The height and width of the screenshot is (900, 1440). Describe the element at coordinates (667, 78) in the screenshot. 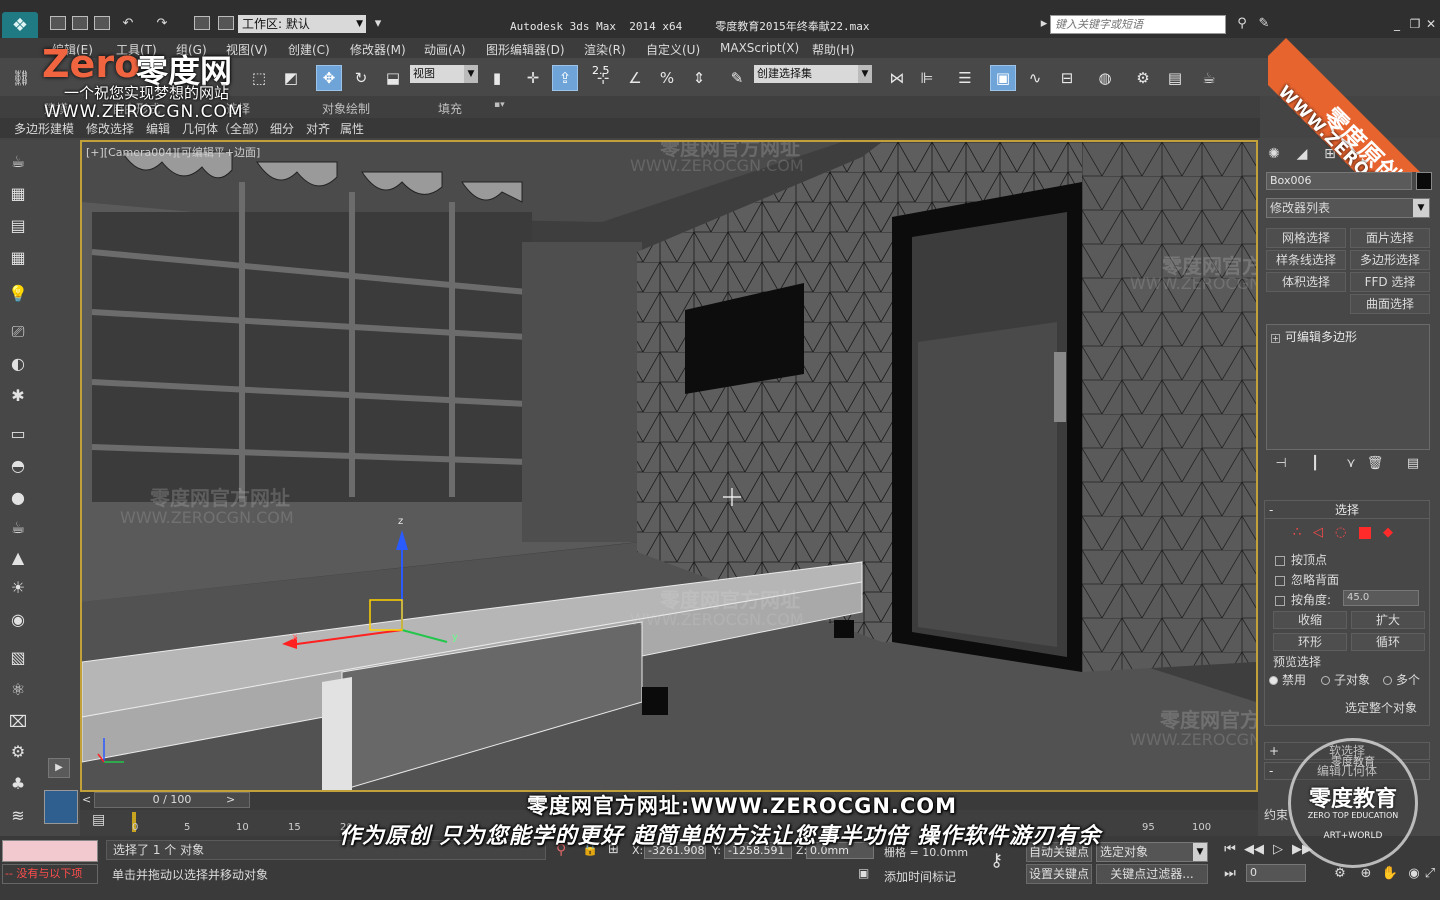

I see `percent-snap-icon: %` at that location.